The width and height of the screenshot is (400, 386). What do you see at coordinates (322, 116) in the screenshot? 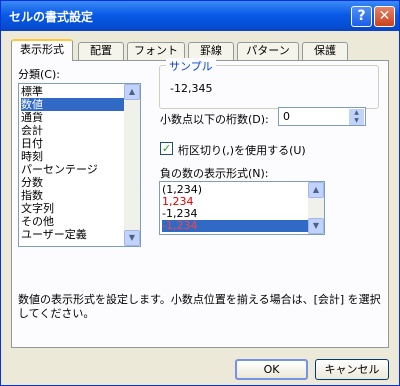
I see `decimal-places-stepper: 0 ▲ ▼` at bounding box center [322, 116].